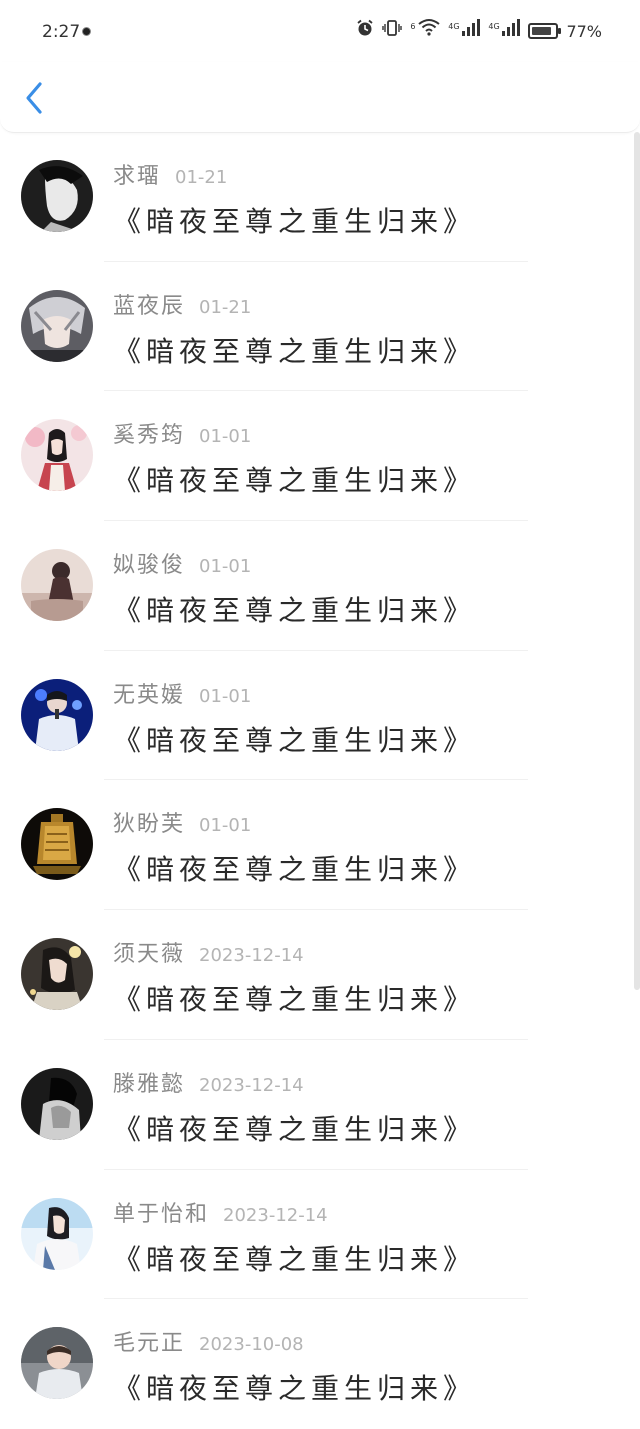 Image resolution: width=640 pixels, height=1429 pixels. I want to click on commenter-name: 须天薇 2023-12-14, so click(208, 952).